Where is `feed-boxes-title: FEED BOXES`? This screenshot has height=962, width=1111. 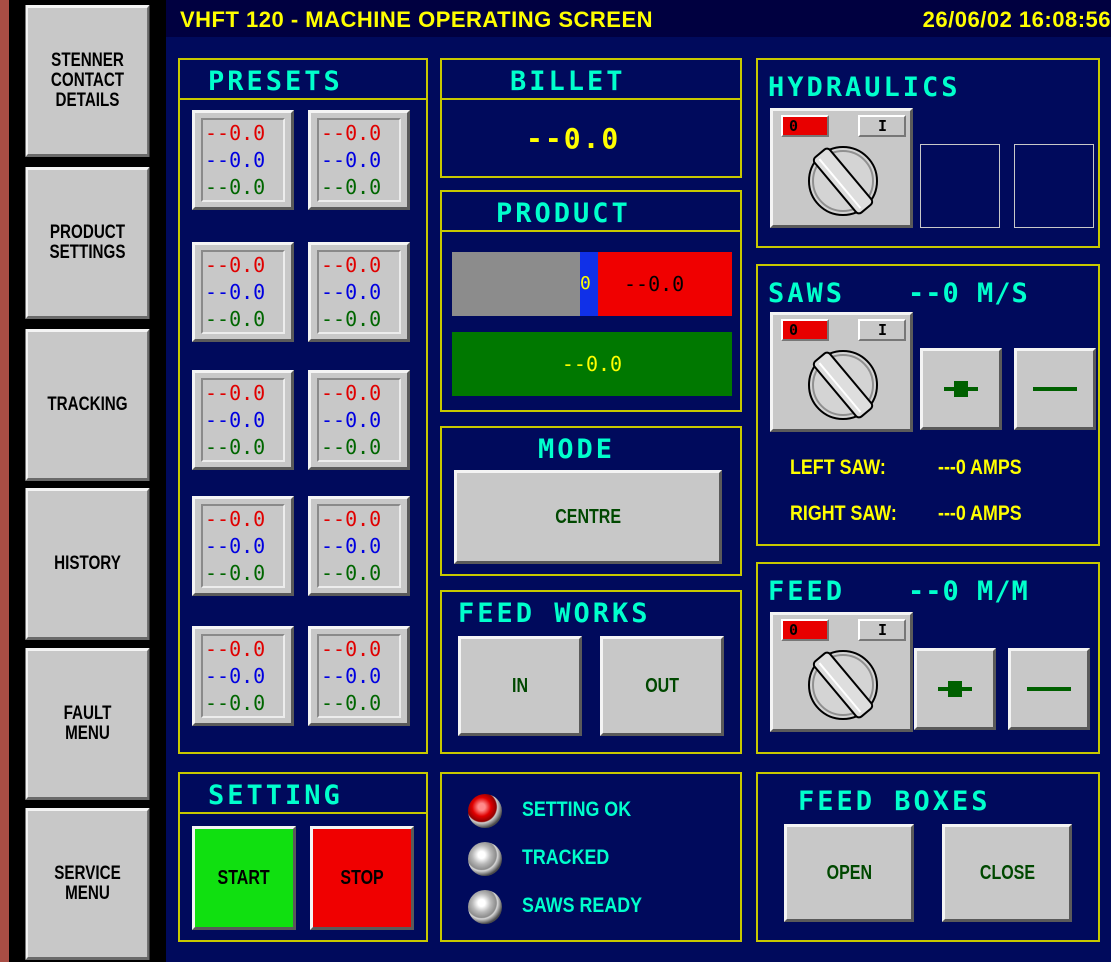
feed-boxes-title: FEED BOXES is located at coordinates (894, 801).